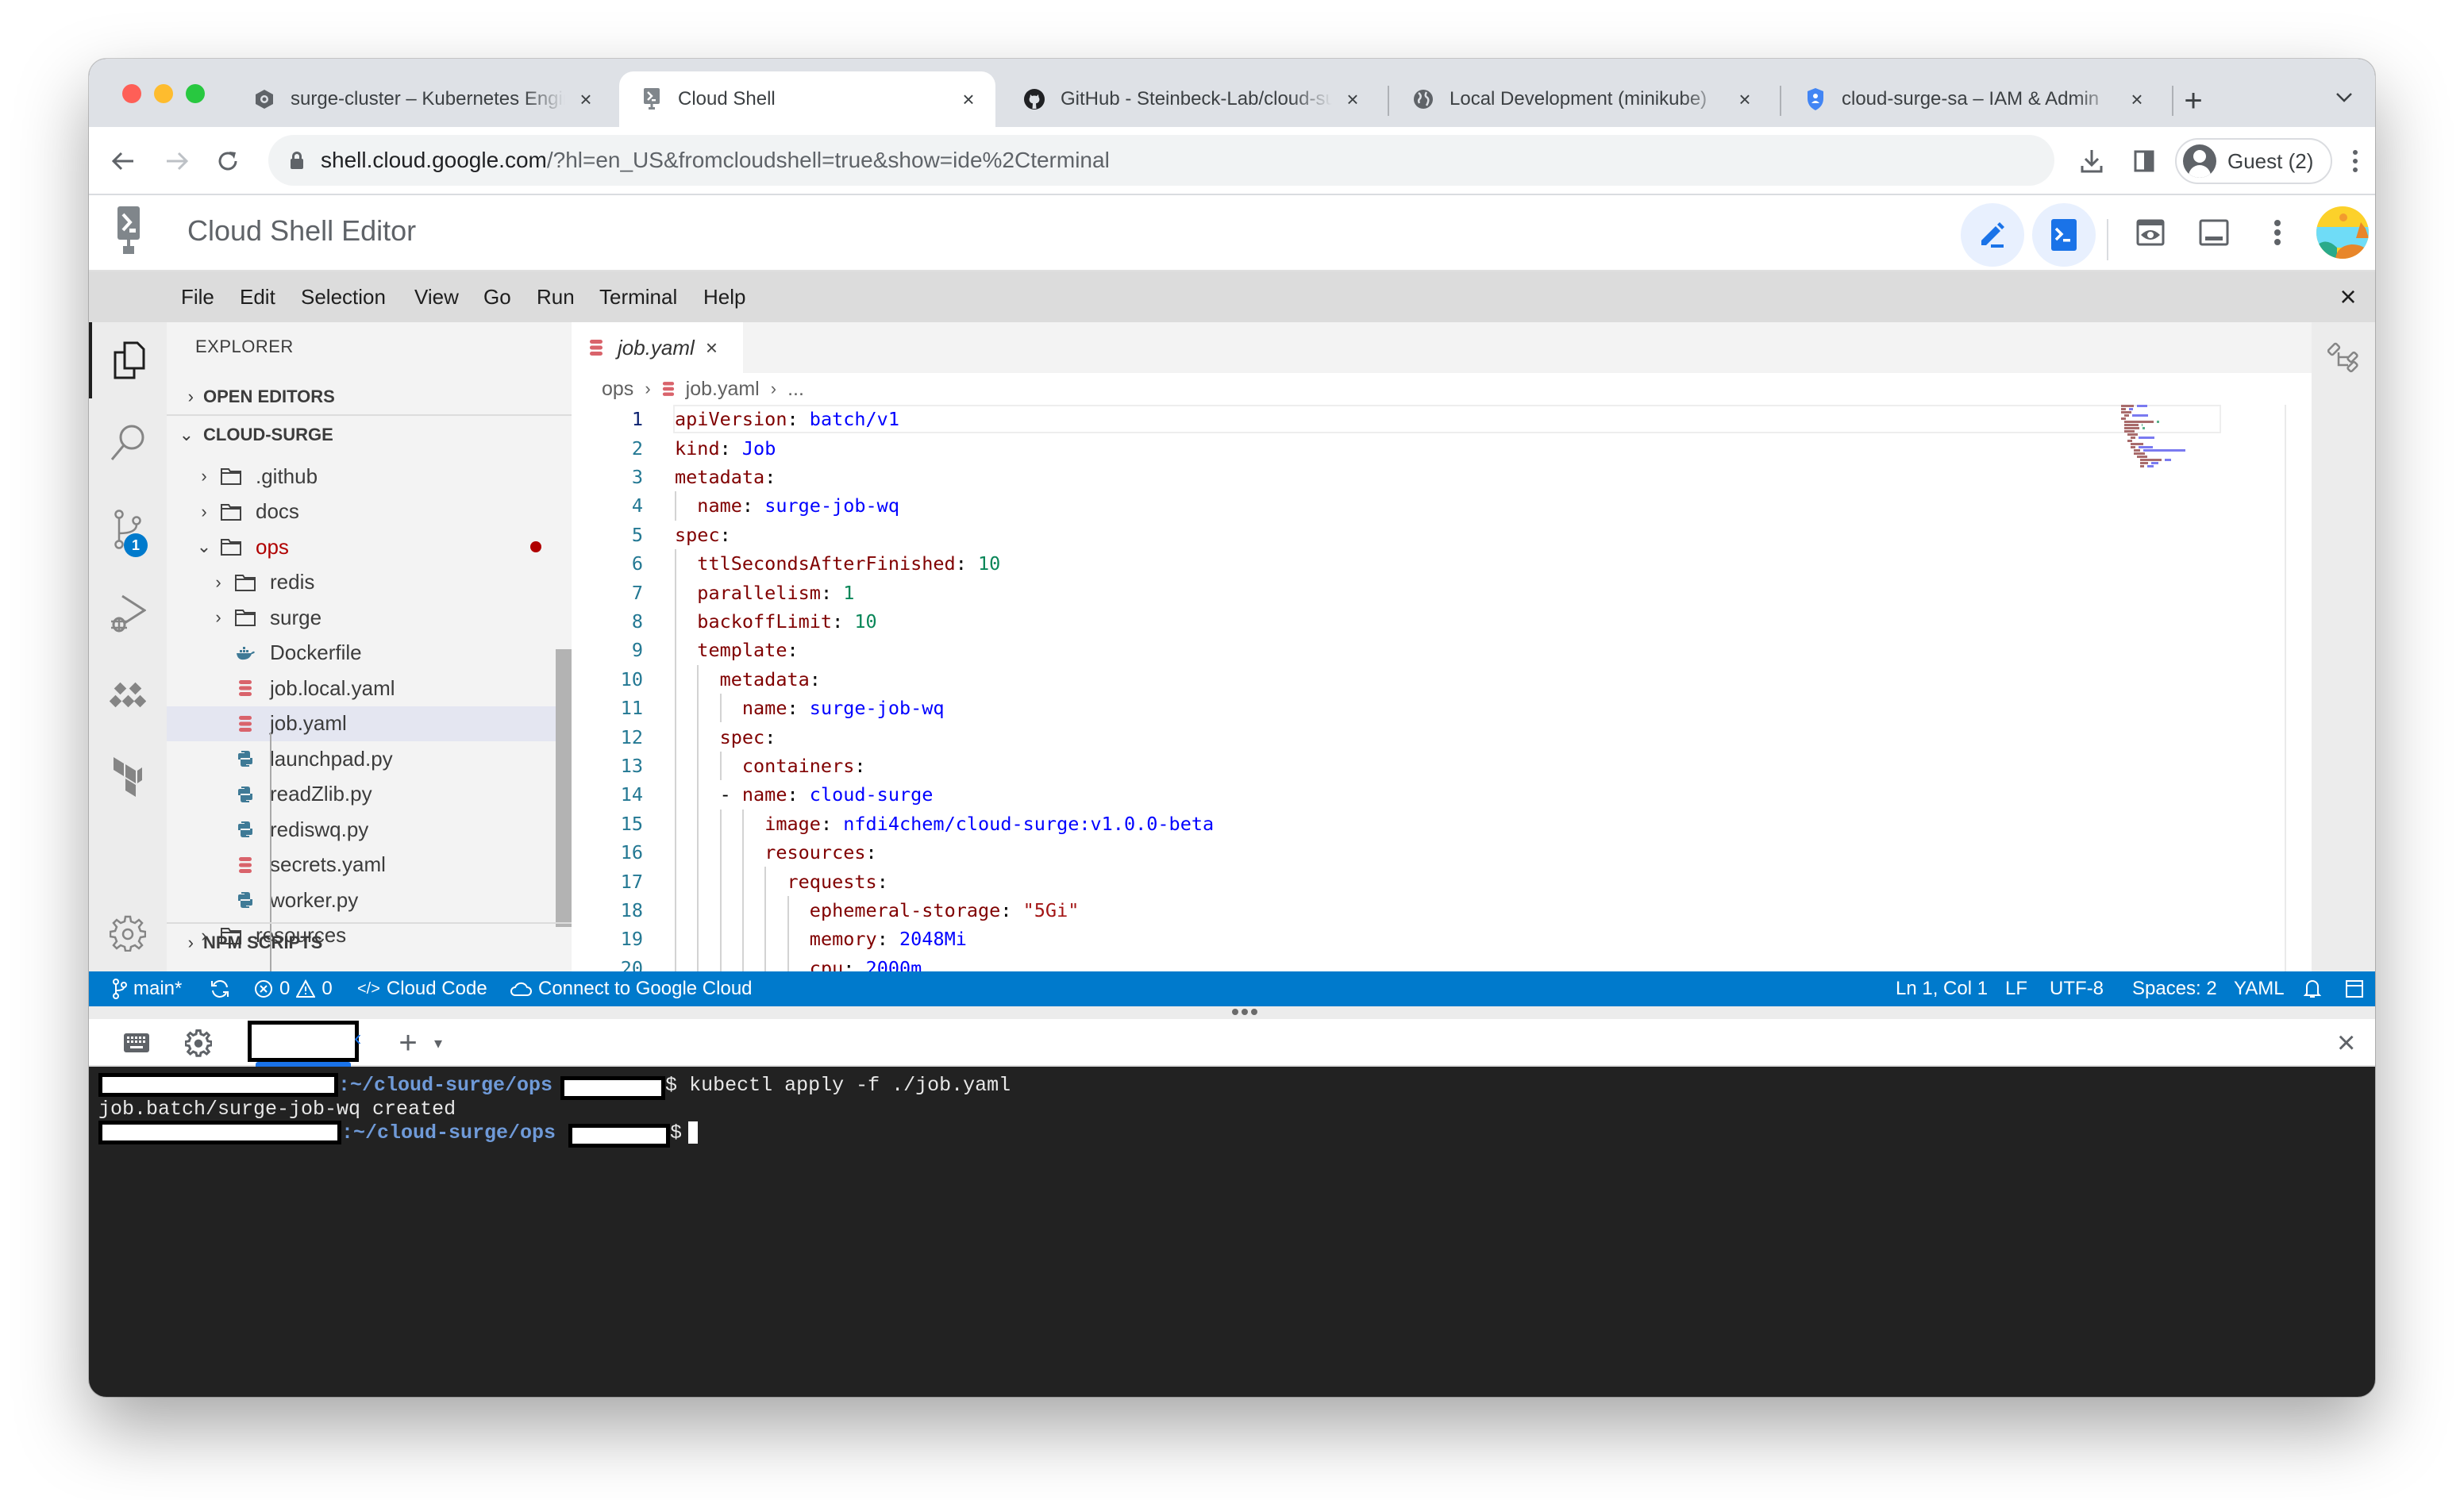 The image size is (2464, 1500). What do you see at coordinates (163, 93) in the screenshot?
I see `minimize-window-button` at bounding box center [163, 93].